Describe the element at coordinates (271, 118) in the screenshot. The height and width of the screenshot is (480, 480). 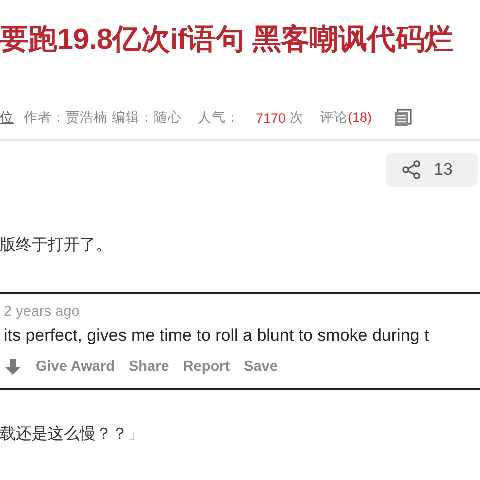
I see `views-count: 7170` at that location.